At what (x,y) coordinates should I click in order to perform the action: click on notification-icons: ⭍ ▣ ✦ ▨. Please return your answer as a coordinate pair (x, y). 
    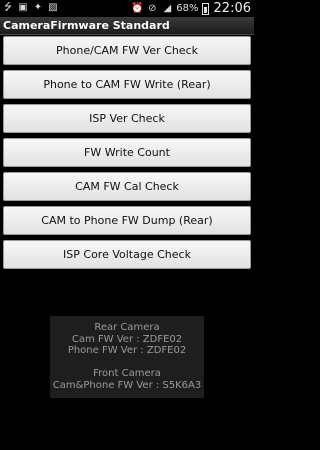
    Looking at the image, I should click on (30, 8).